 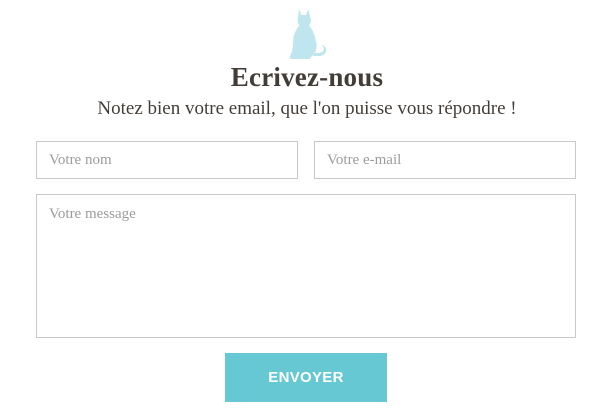 What do you see at coordinates (167, 160) in the screenshot?
I see `name-input` at bounding box center [167, 160].